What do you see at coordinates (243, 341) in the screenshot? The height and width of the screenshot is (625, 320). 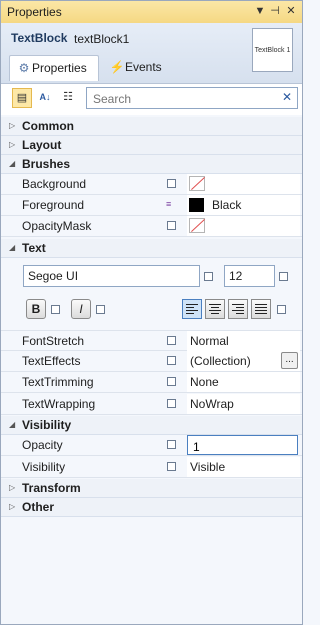 I see `font-stretch-value: Normal` at bounding box center [243, 341].